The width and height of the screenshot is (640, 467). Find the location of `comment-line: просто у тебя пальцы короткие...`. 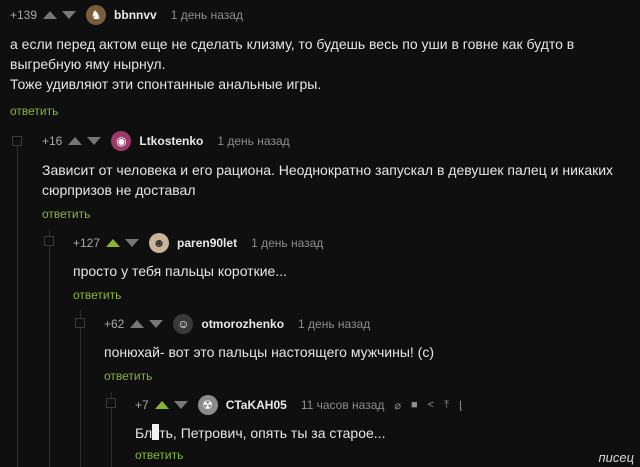

comment-line: просто у тебя пальцы короткие... is located at coordinates (180, 271).